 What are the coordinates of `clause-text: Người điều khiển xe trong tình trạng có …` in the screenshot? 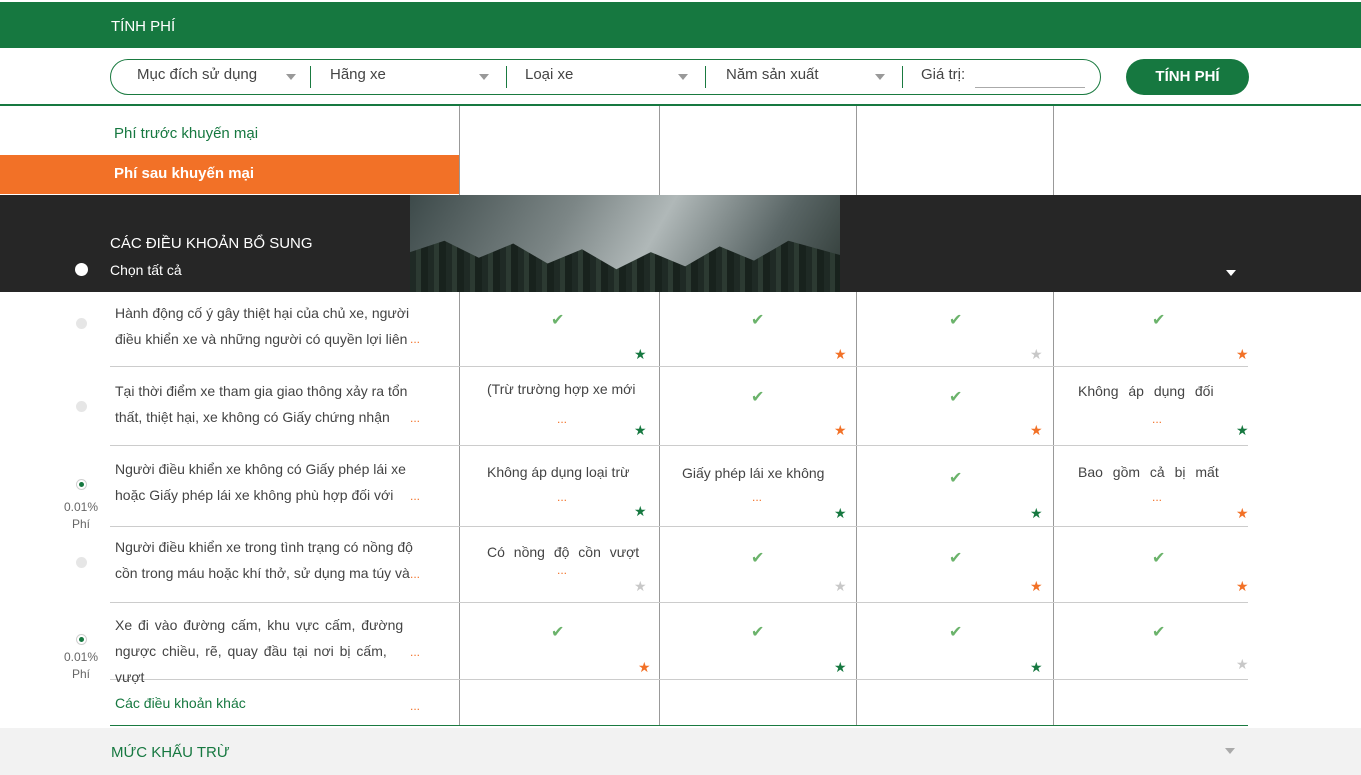 It's located at (264, 560).